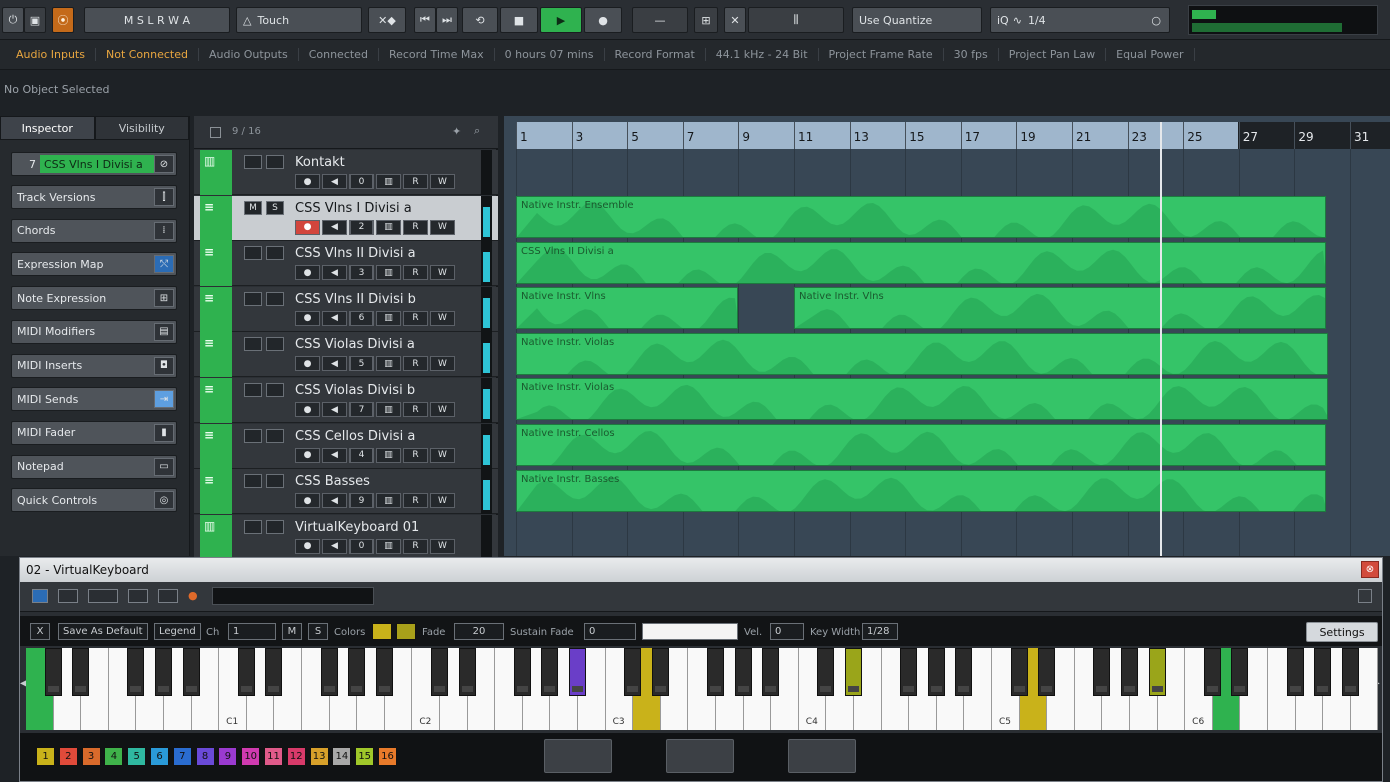 This screenshot has height=782, width=1390. What do you see at coordinates (361, 501) in the screenshot?
I see `track-channel-field: 9` at bounding box center [361, 501].